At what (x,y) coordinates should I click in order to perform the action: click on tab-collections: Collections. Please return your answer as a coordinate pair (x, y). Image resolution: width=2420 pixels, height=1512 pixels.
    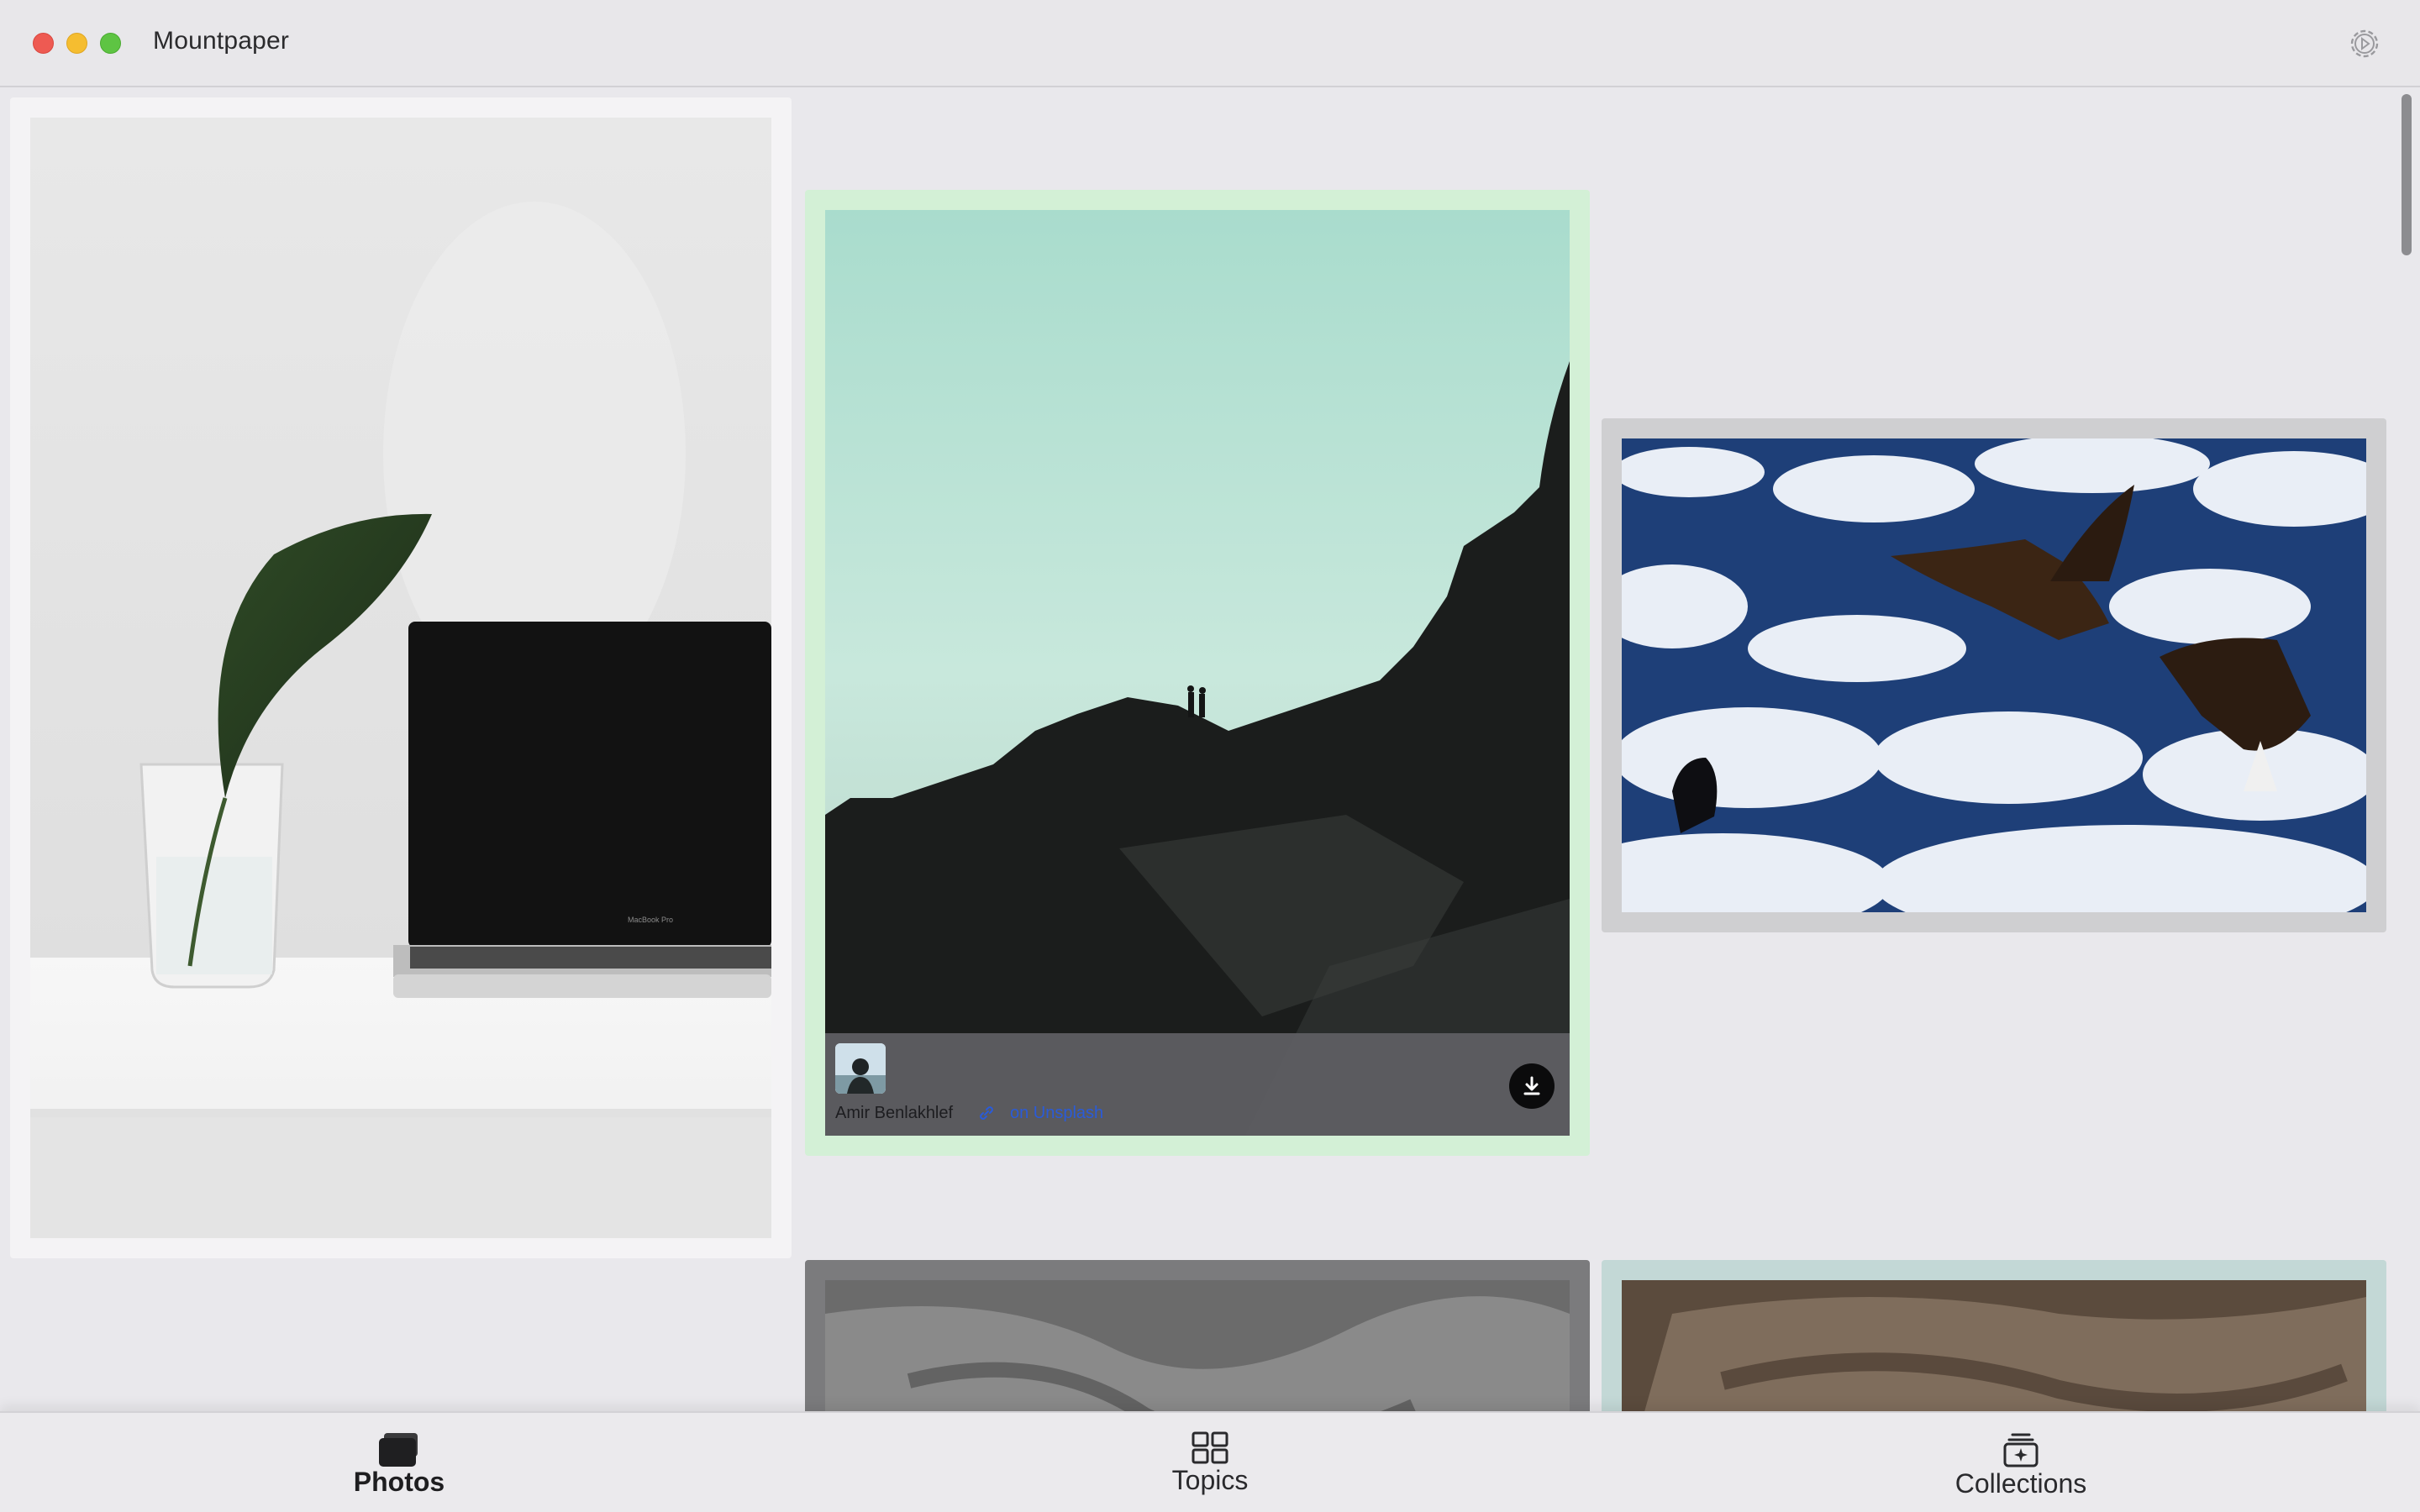
    Looking at the image, I should click on (2021, 1462).